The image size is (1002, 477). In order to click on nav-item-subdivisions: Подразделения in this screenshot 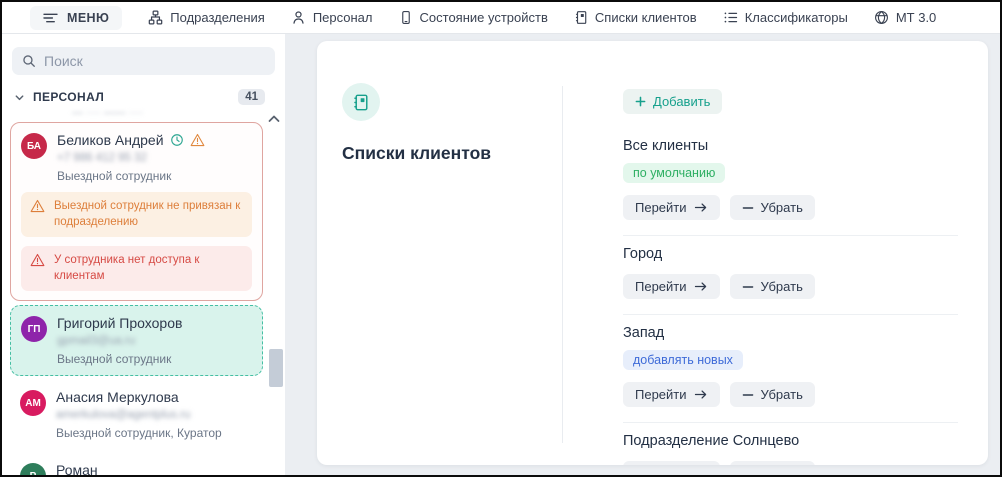, I will do `click(206, 17)`.